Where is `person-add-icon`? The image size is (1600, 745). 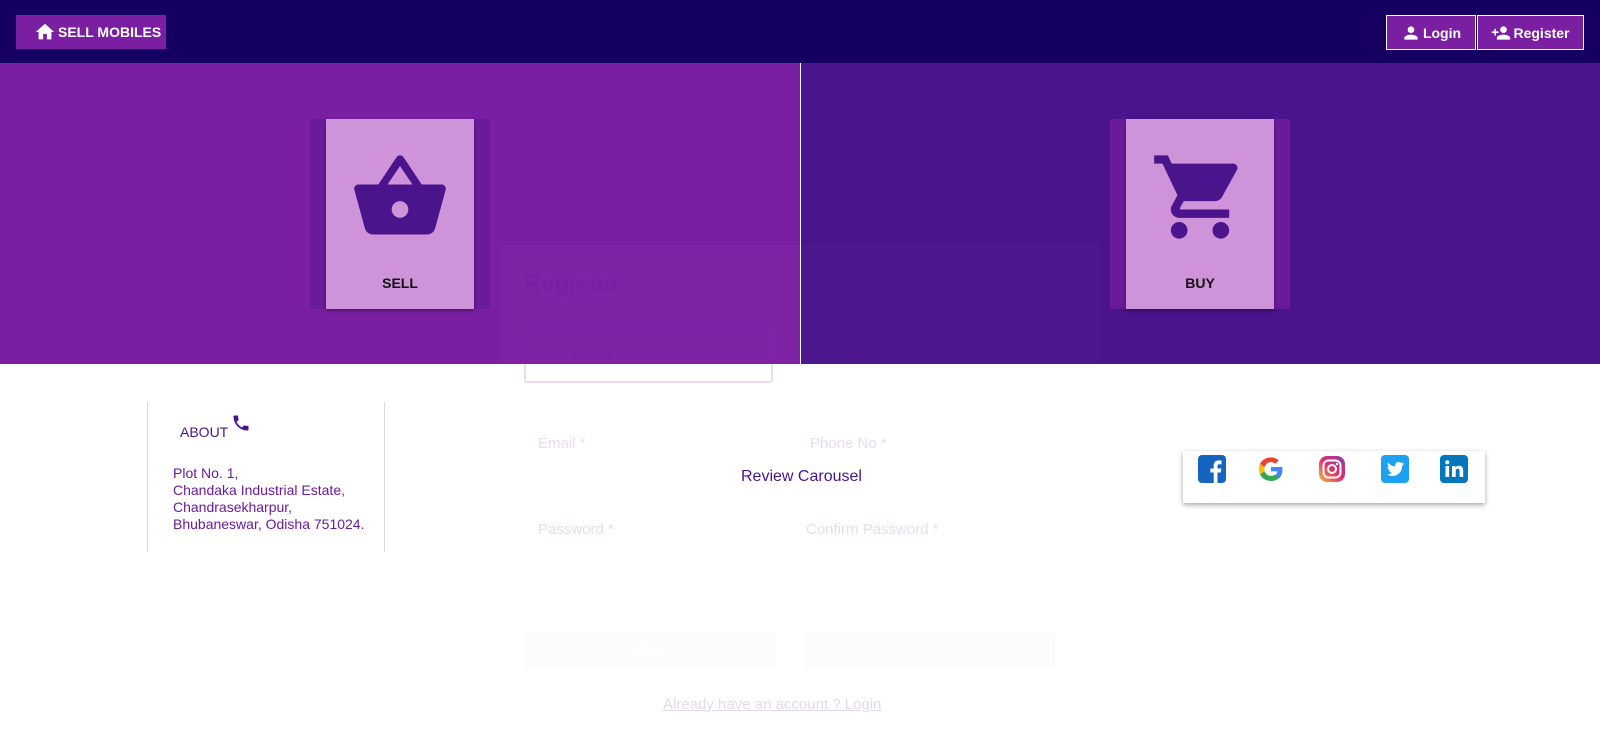 person-add-icon is located at coordinates (1501, 32).